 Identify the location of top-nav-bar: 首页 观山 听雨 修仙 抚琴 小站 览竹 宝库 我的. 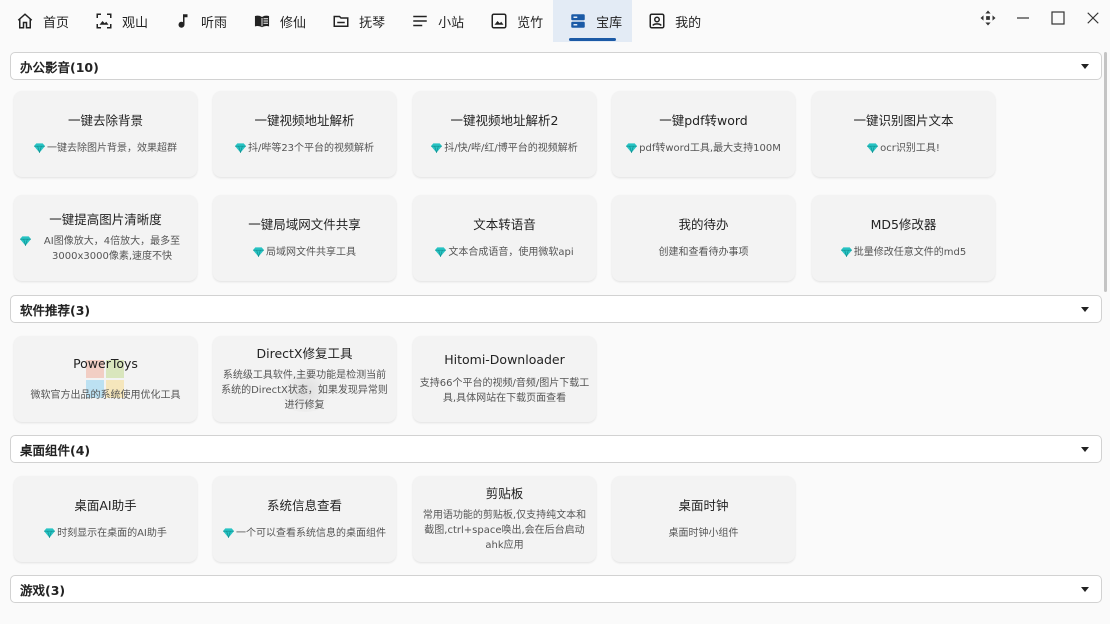
(555, 21).